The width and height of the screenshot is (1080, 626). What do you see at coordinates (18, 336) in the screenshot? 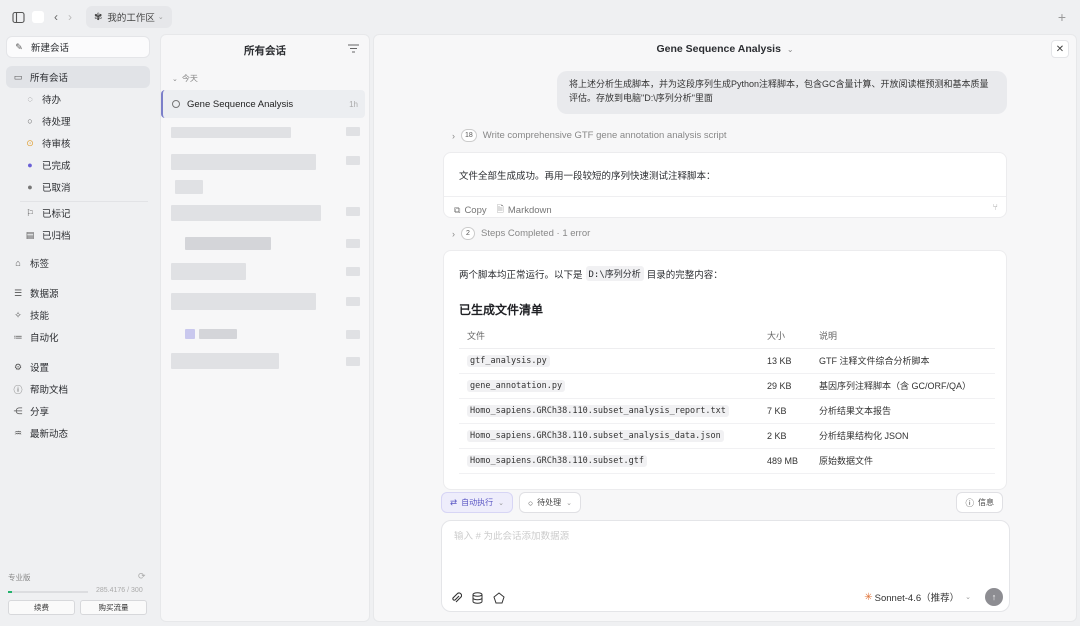
I see `automation-icon: ≔` at bounding box center [18, 336].